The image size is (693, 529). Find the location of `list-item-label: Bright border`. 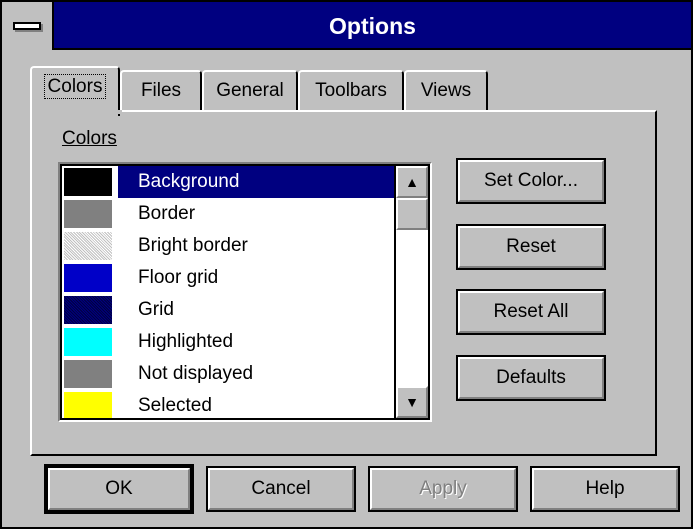

list-item-label: Bright border is located at coordinates (193, 245).